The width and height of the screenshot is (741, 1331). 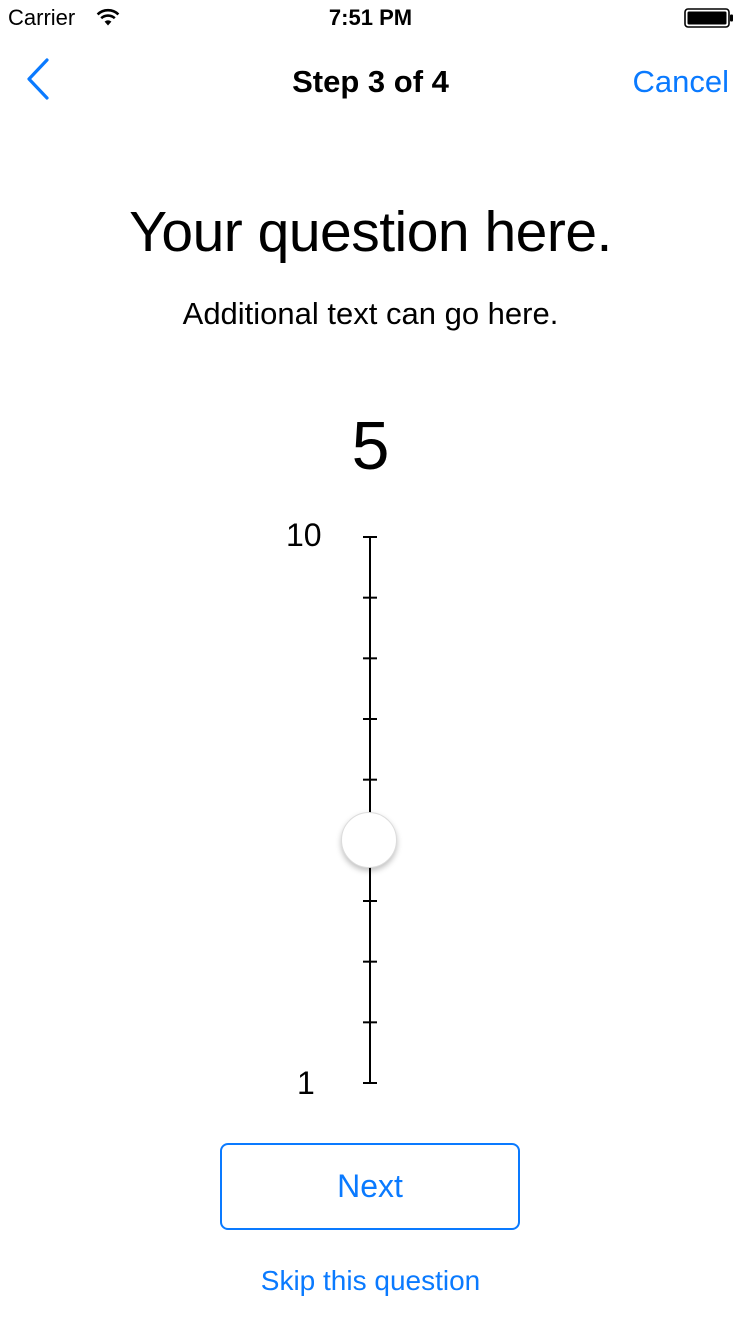 What do you see at coordinates (370, 232) in the screenshot?
I see `question-title: Your question here.` at bounding box center [370, 232].